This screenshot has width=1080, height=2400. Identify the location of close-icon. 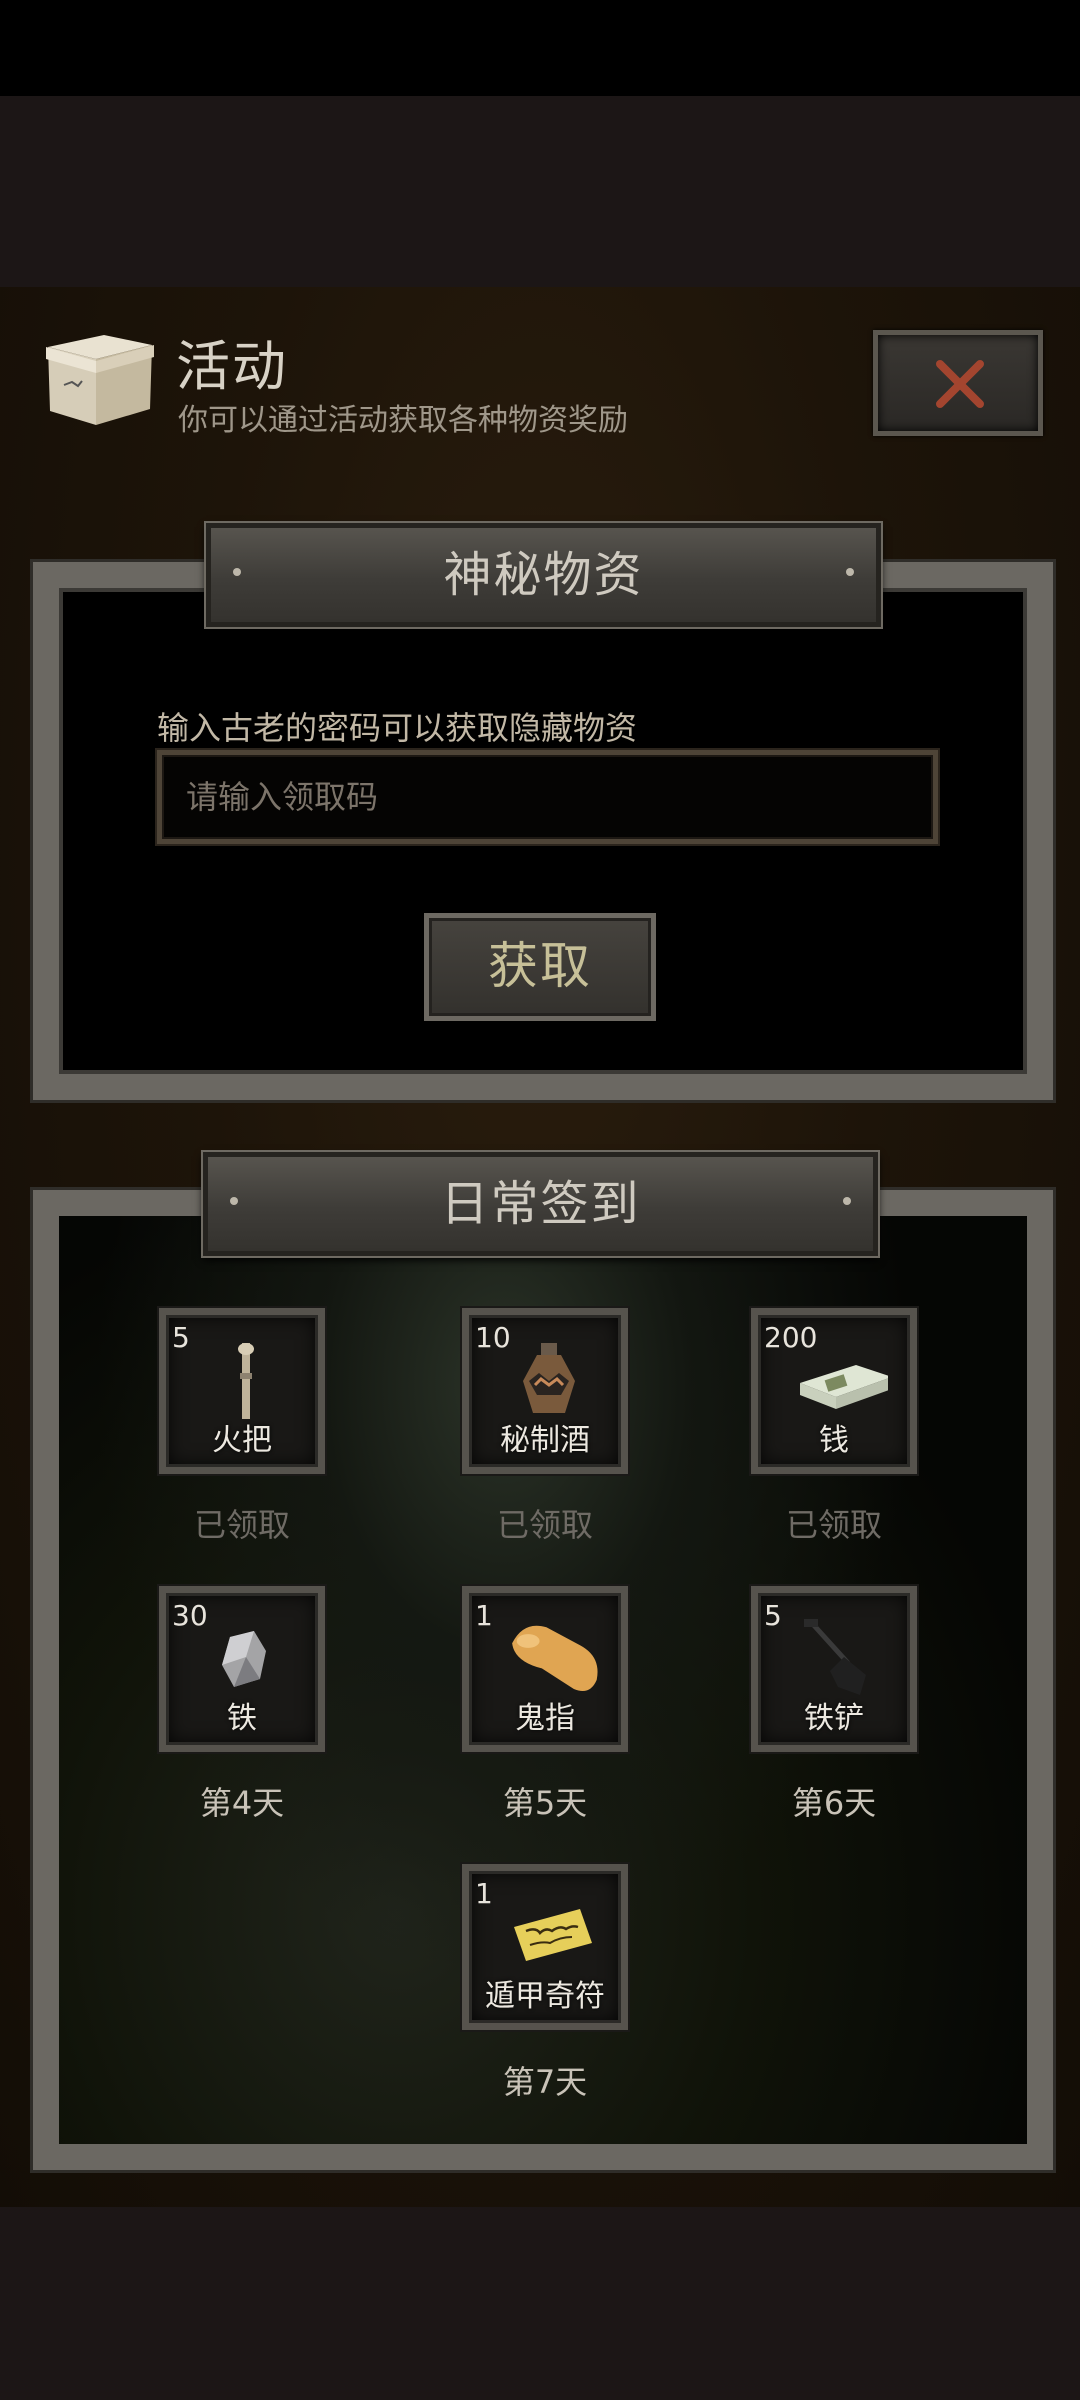
(960, 384).